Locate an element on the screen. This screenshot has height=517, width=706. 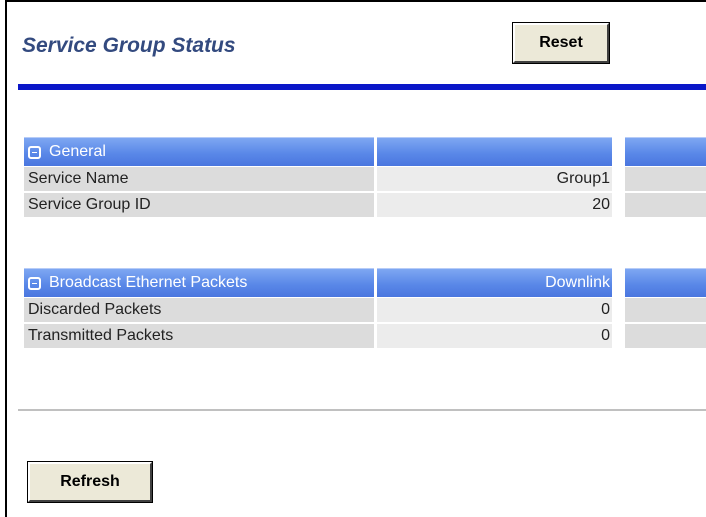
table-row: Service Group ID 20 is located at coordinates (365, 205).